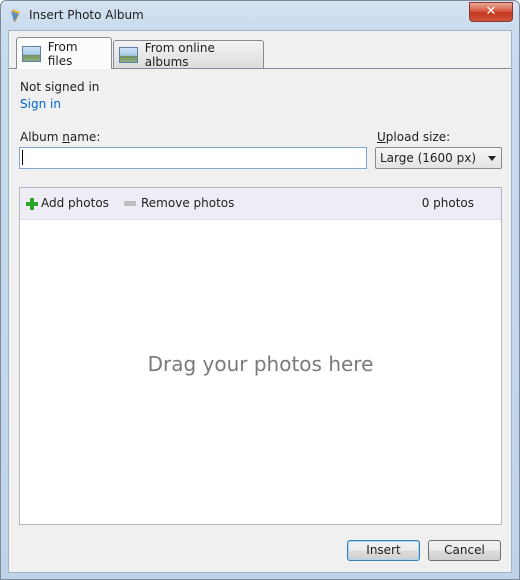 This screenshot has height=580, width=520. Describe the element at coordinates (260, 364) in the screenshot. I see `drop-hint: Drag your photos here` at that location.